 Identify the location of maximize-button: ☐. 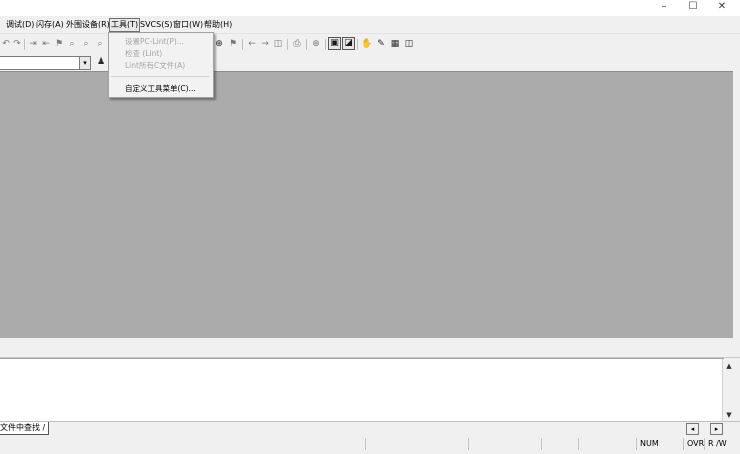
(693, 8).